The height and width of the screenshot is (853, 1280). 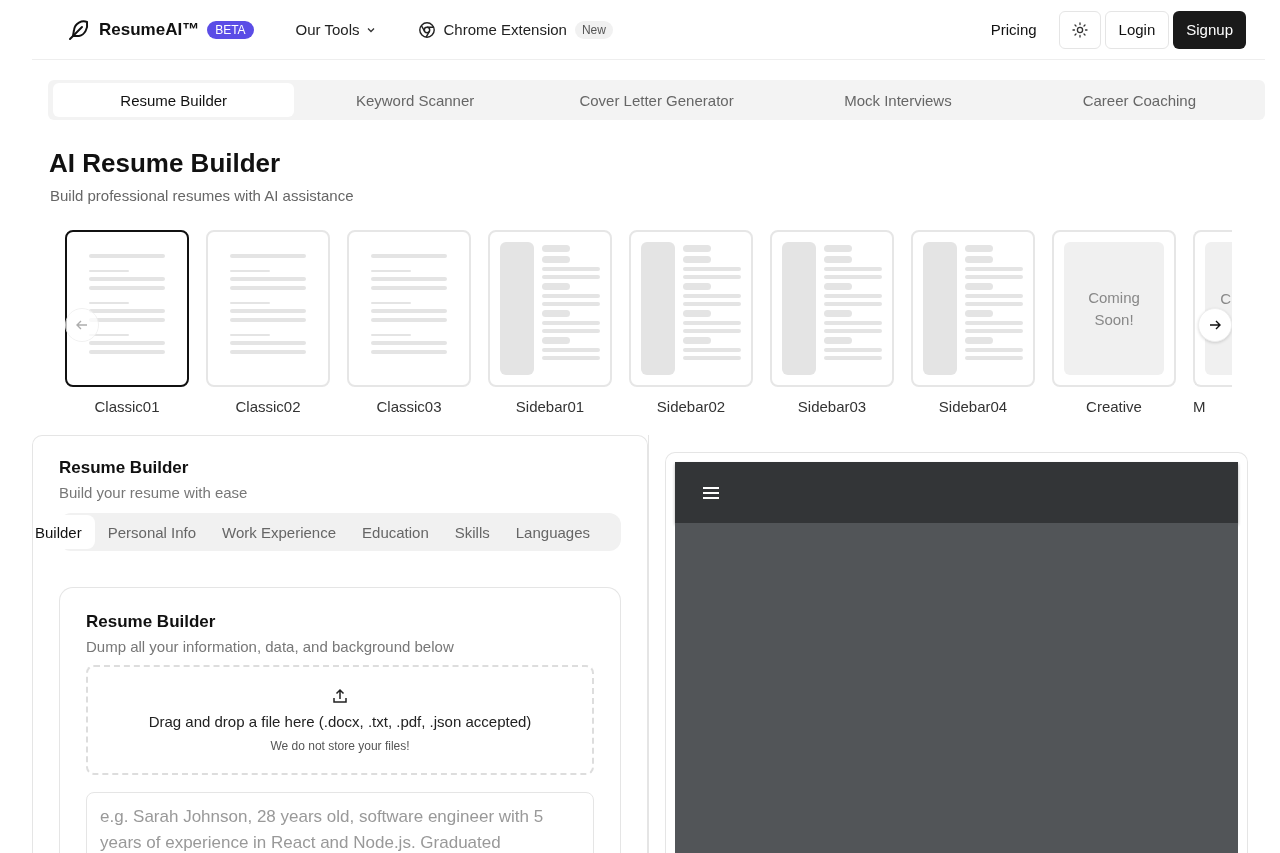 What do you see at coordinates (124, 468) in the screenshot?
I see `panel-title: Resume Builder` at bounding box center [124, 468].